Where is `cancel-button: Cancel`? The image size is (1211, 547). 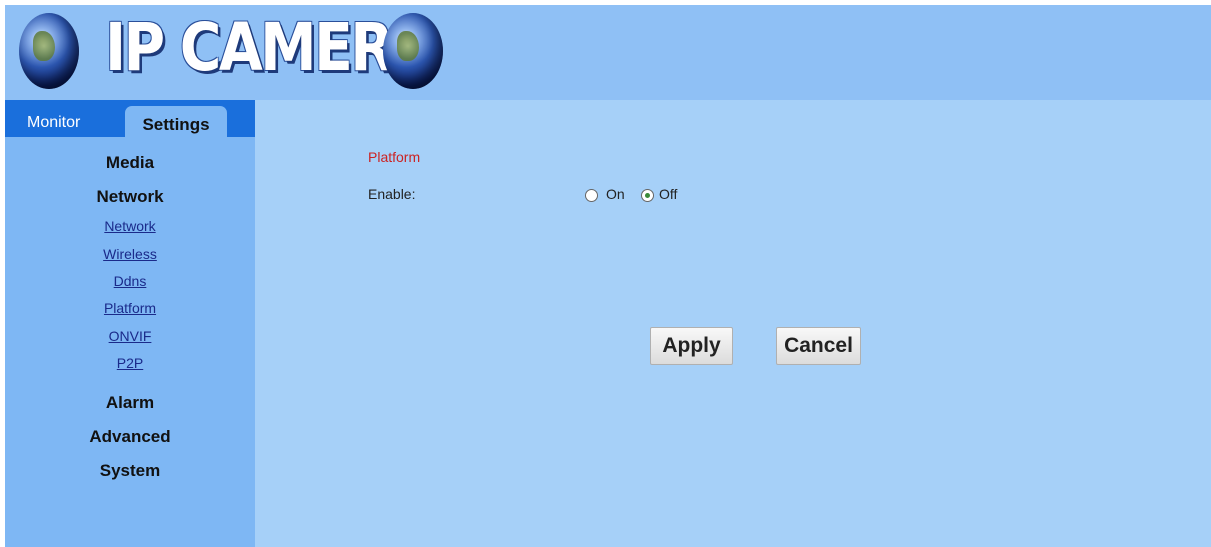
cancel-button: Cancel is located at coordinates (818, 346).